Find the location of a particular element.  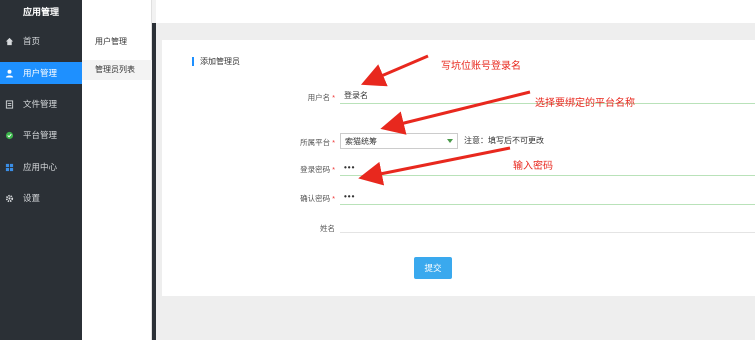

annotation-platform: 选择要绑定的平台名称 is located at coordinates (585, 103).